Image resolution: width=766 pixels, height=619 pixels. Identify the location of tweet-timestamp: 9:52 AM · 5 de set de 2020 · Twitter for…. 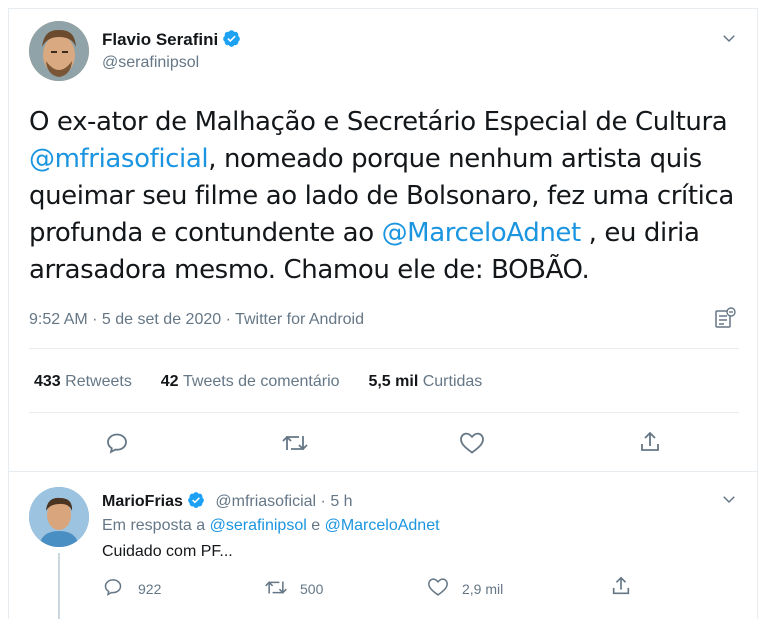
(196, 320).